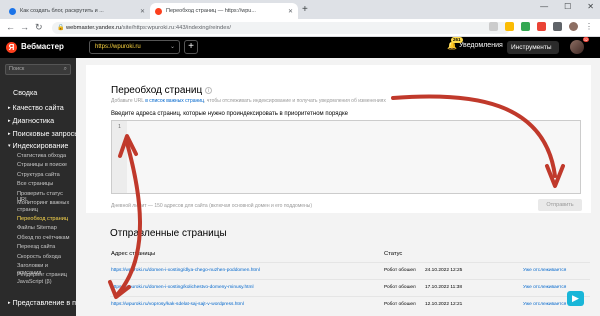 The height and width of the screenshot is (316, 600). Describe the element at coordinates (45, 238) in the screenshot. I see `sidebar-sub-item: Обход по счётчикам` at that location.